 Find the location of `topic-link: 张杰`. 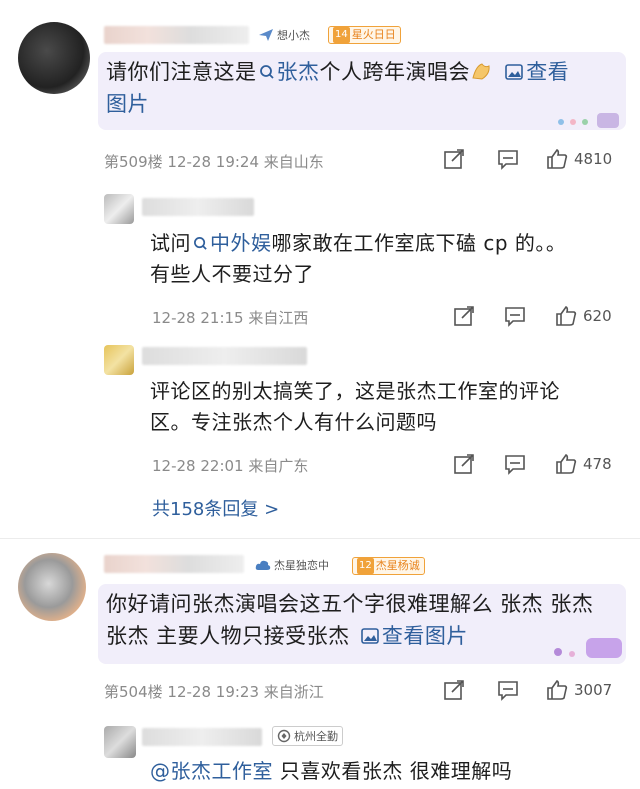

topic-link: 张杰 is located at coordinates (288, 72).